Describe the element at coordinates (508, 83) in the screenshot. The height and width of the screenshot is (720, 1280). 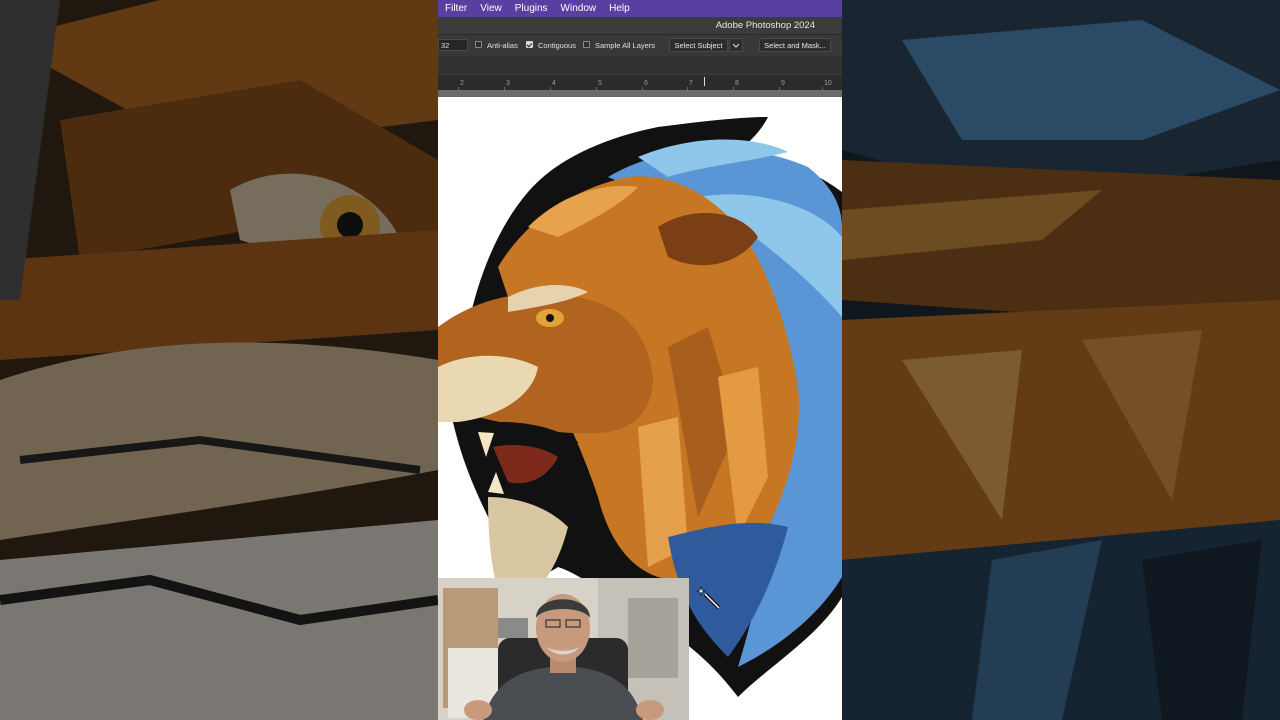
I see `ruler-number: 3` at that location.